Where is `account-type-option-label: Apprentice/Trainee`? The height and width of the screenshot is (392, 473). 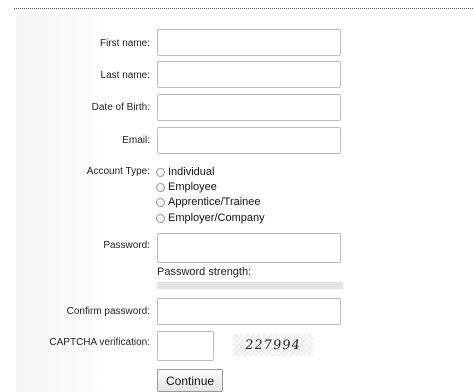
account-type-option-label: Apprentice/Trainee is located at coordinates (214, 202).